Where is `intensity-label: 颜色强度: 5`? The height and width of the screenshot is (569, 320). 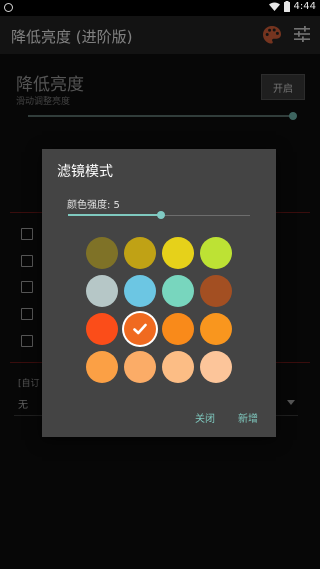
intensity-label: 颜色强度: 5 is located at coordinates (93, 205).